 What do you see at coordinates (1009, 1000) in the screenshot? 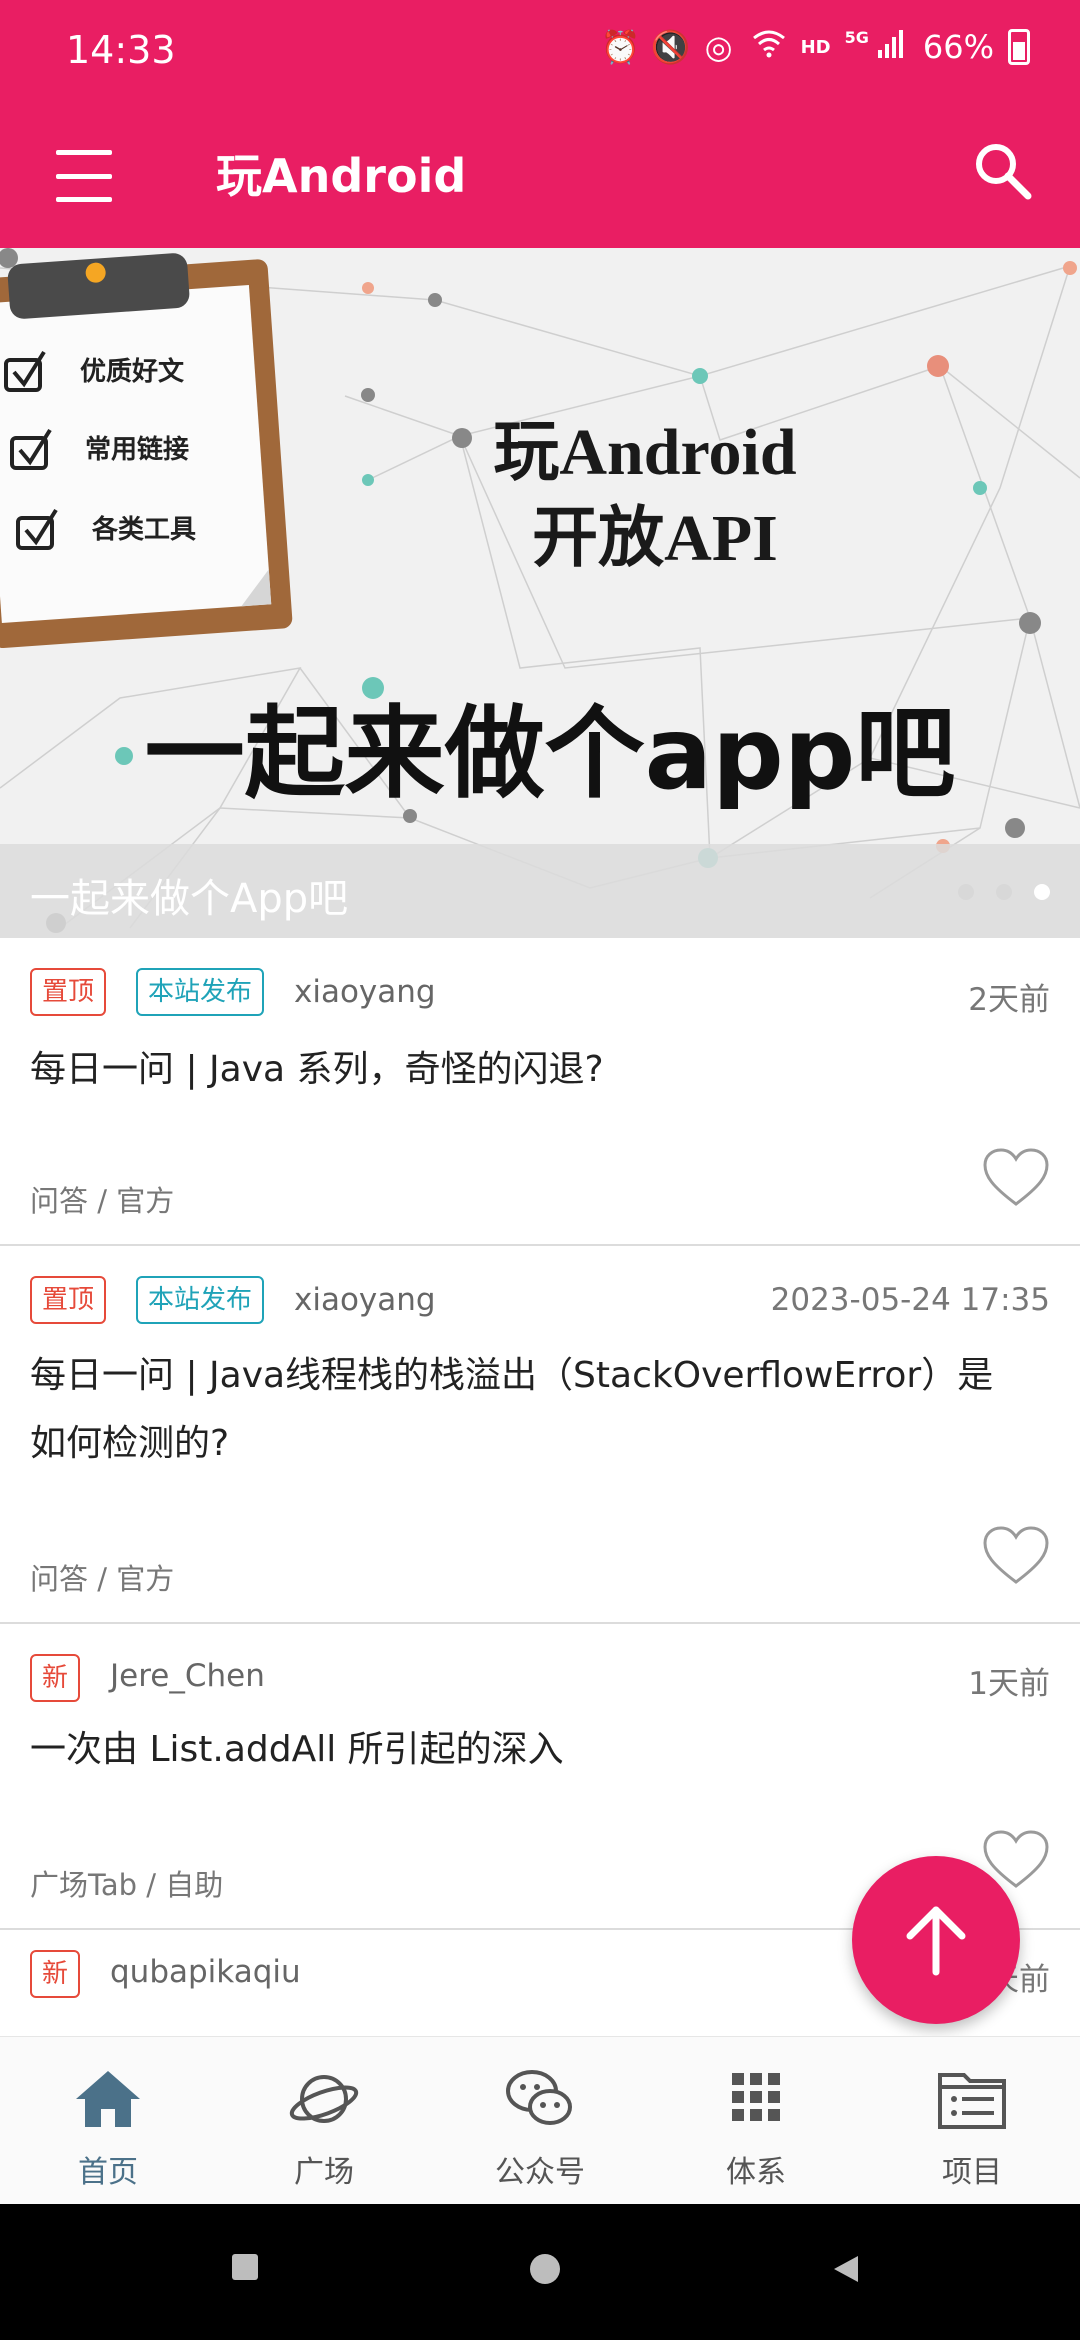
I see `article-date: 2天前` at bounding box center [1009, 1000].